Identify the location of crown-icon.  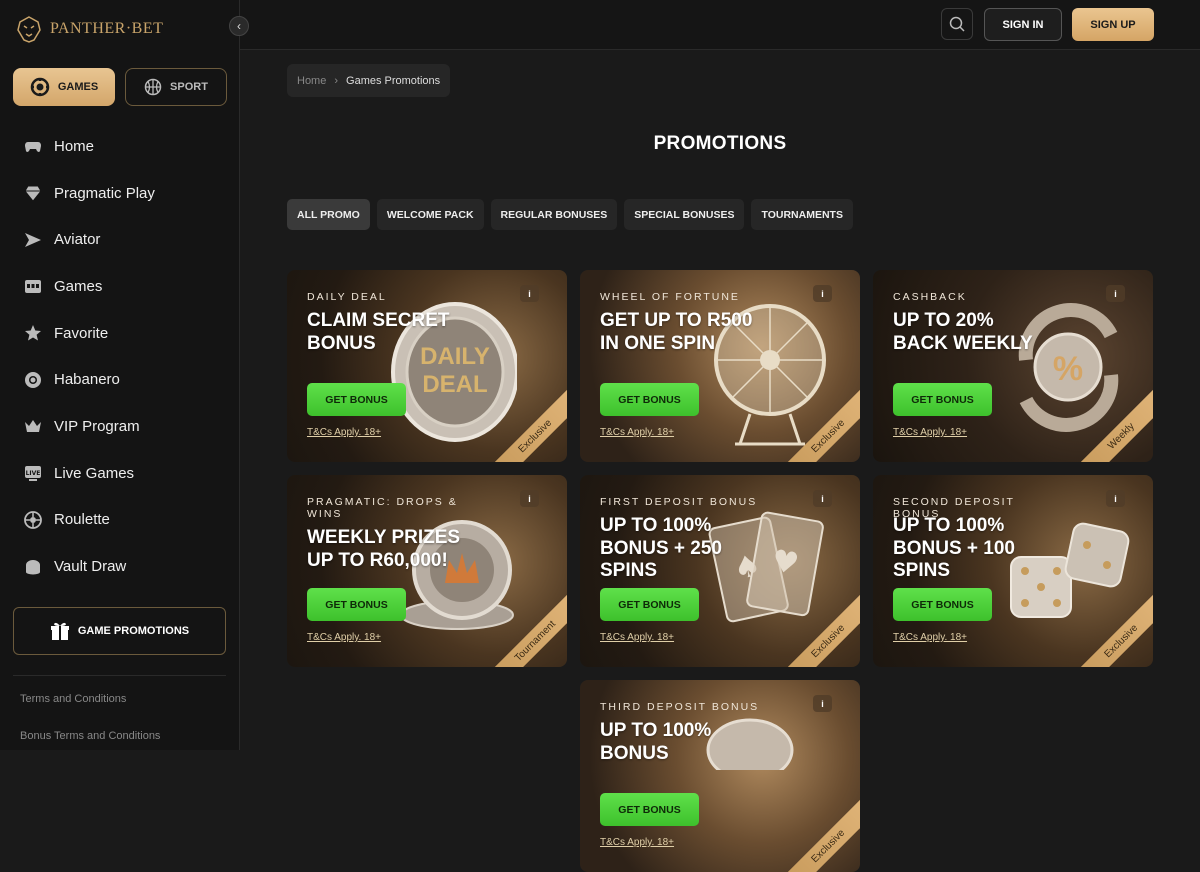
(33, 426).